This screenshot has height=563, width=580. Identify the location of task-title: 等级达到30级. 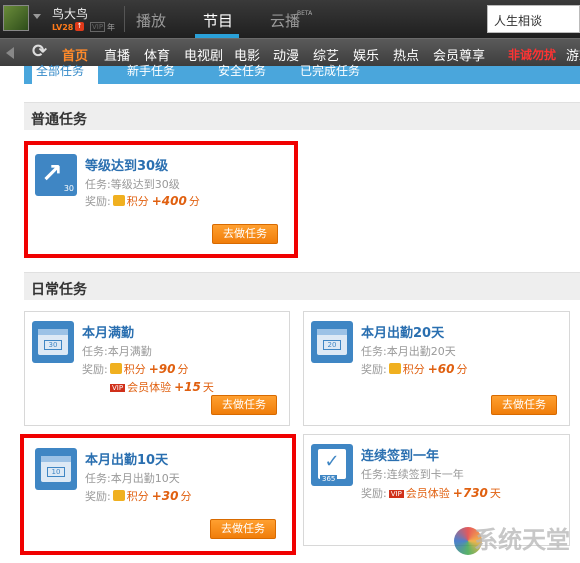
(127, 166).